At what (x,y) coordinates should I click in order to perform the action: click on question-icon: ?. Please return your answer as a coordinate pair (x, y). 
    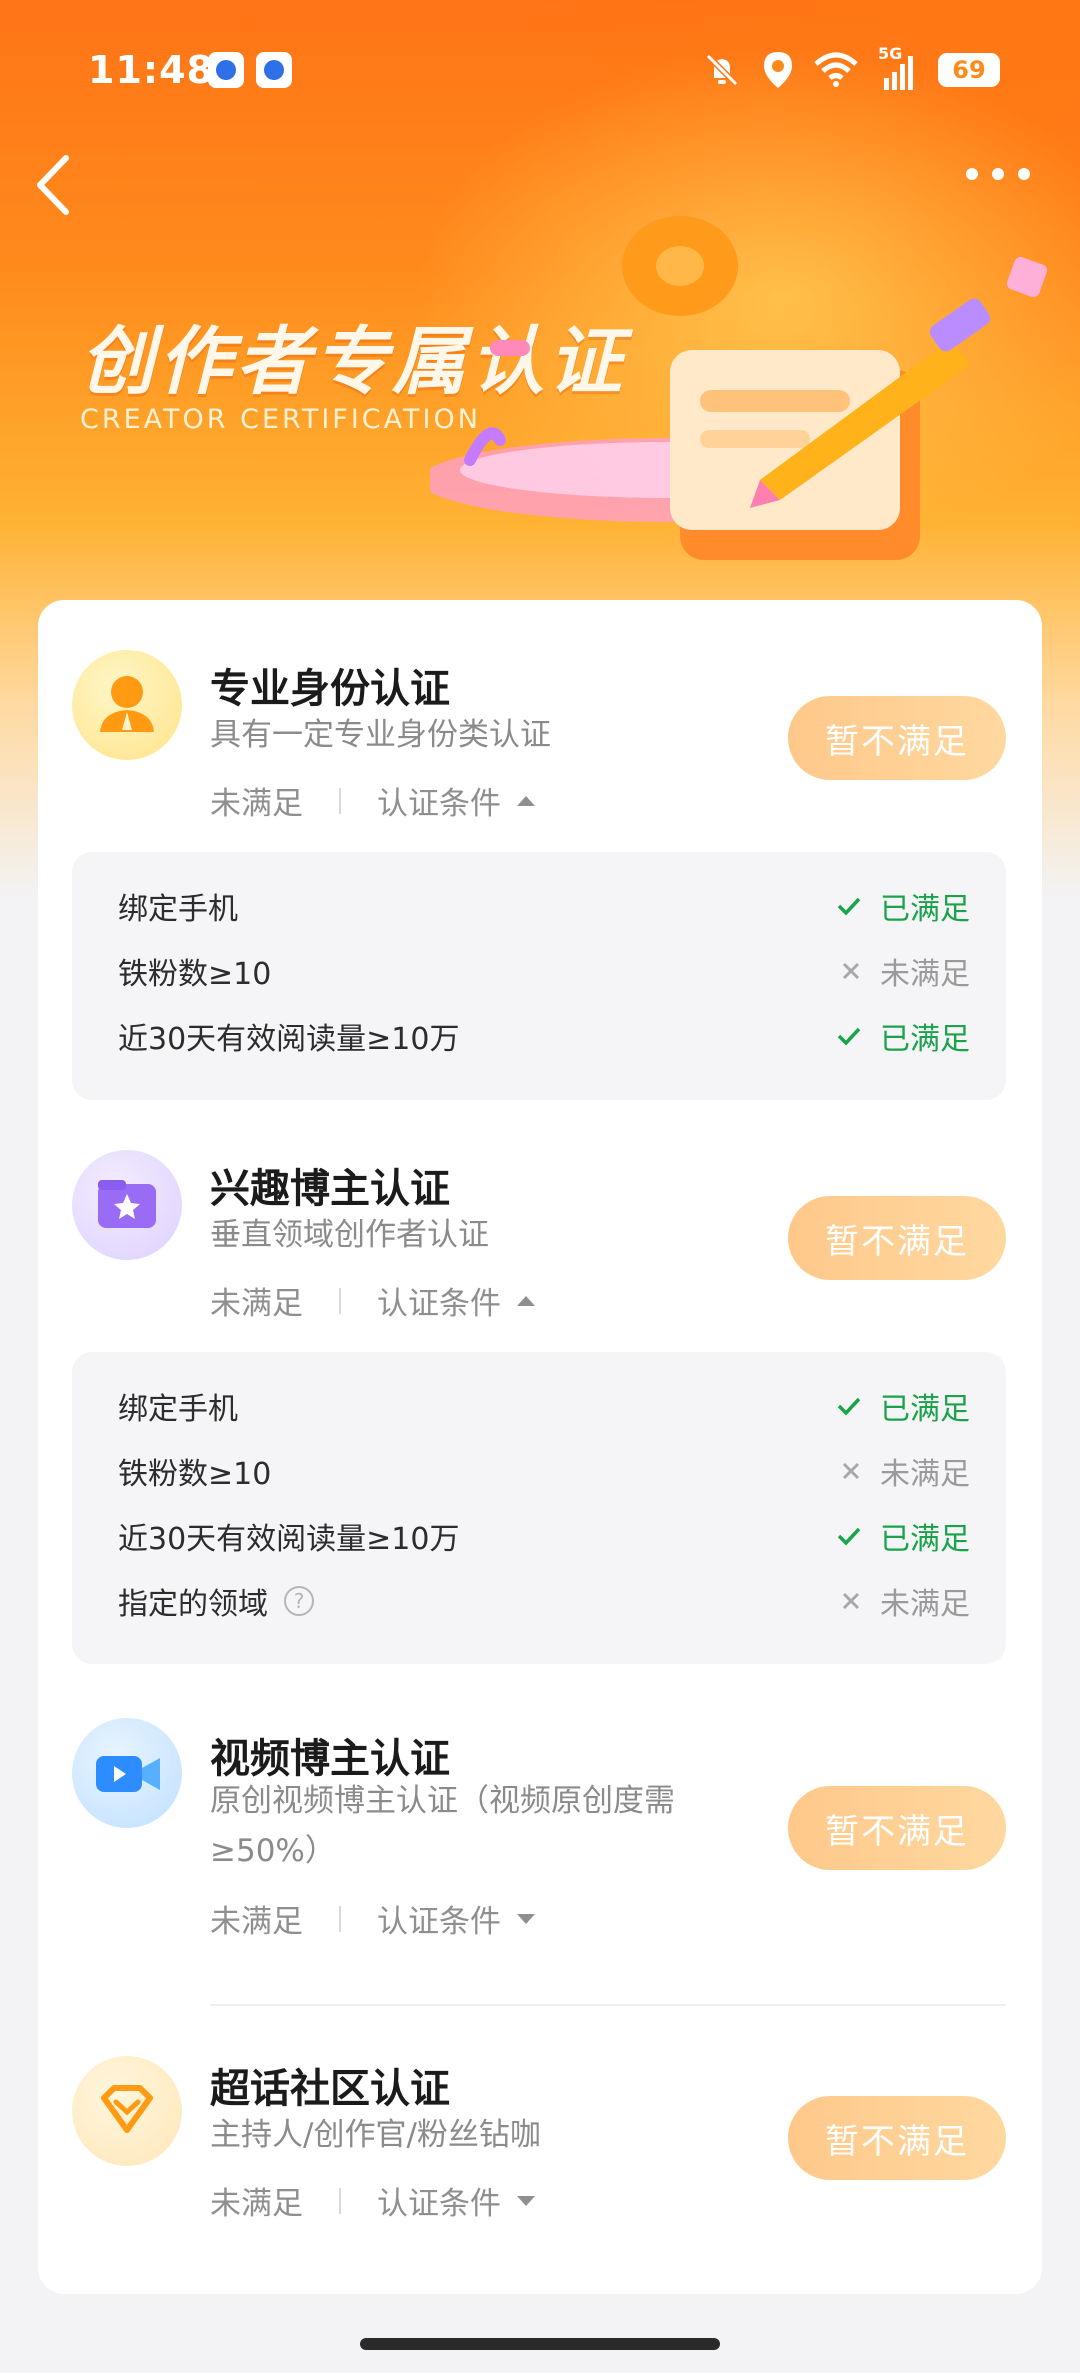
    Looking at the image, I should click on (299, 1601).